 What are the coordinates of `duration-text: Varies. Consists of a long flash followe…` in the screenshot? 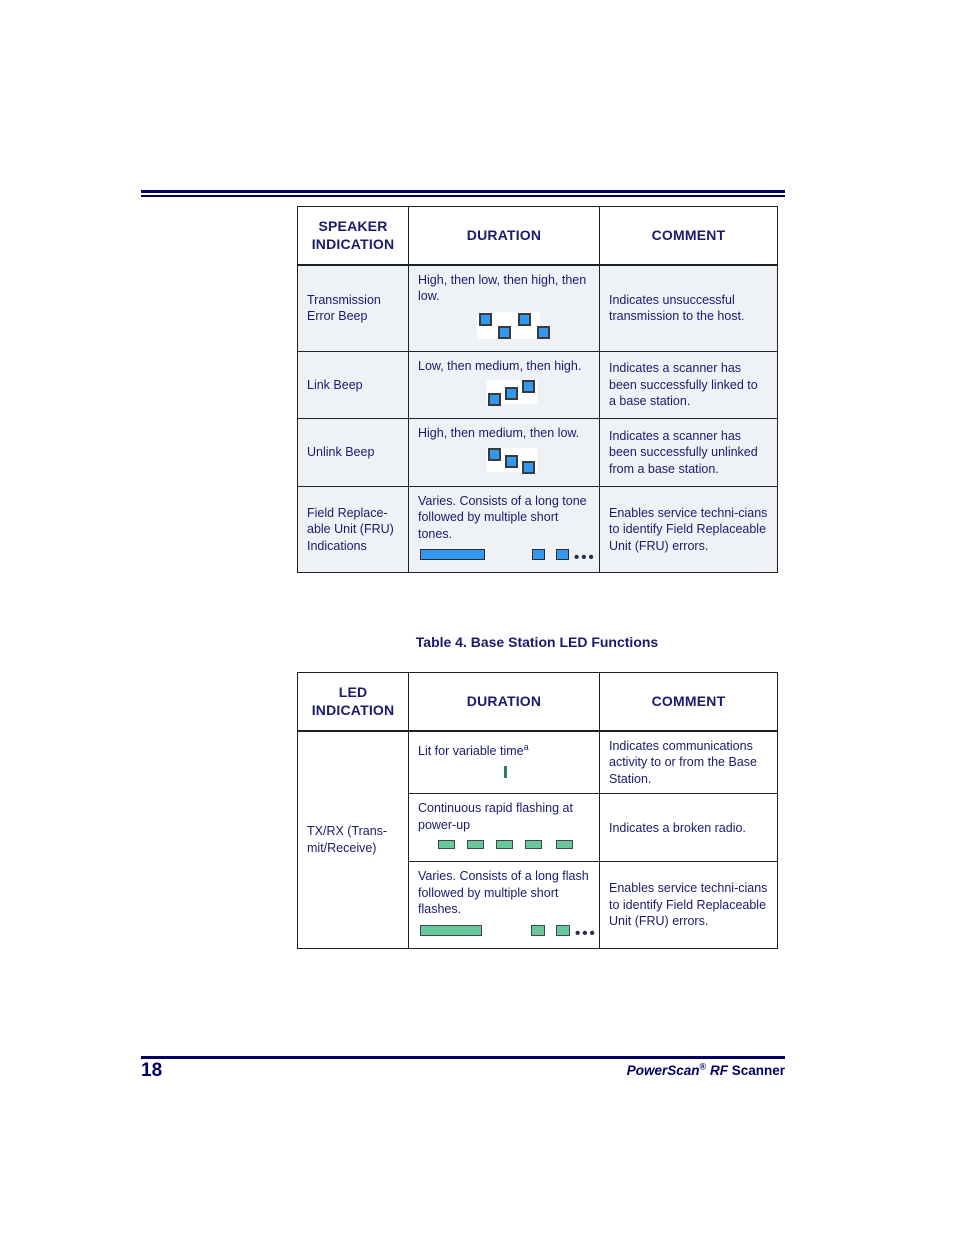 It's located at (503, 893).